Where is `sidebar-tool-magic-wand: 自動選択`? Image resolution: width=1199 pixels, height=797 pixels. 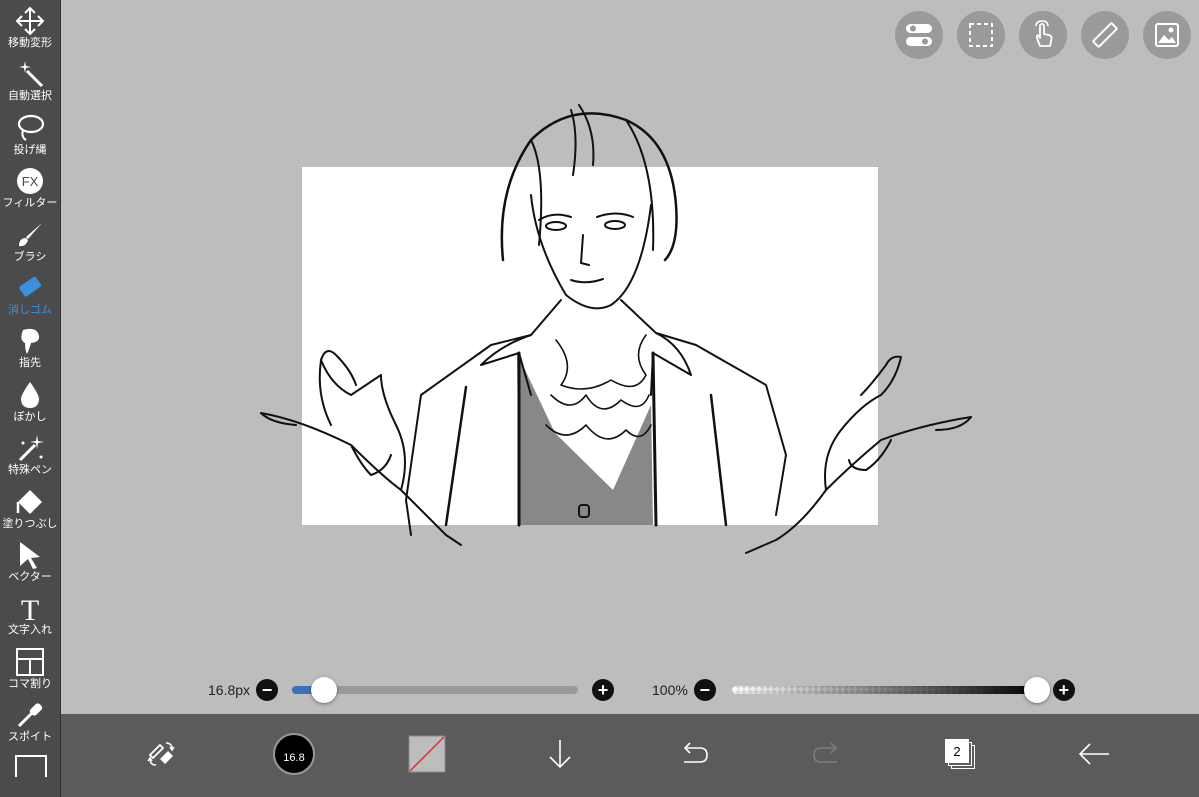 sidebar-tool-magic-wand: 自動選択 is located at coordinates (30, 83).